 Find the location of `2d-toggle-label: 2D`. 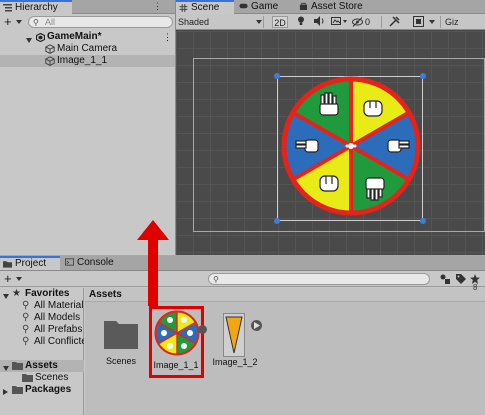

2d-toggle-label: 2D is located at coordinates (280, 23).